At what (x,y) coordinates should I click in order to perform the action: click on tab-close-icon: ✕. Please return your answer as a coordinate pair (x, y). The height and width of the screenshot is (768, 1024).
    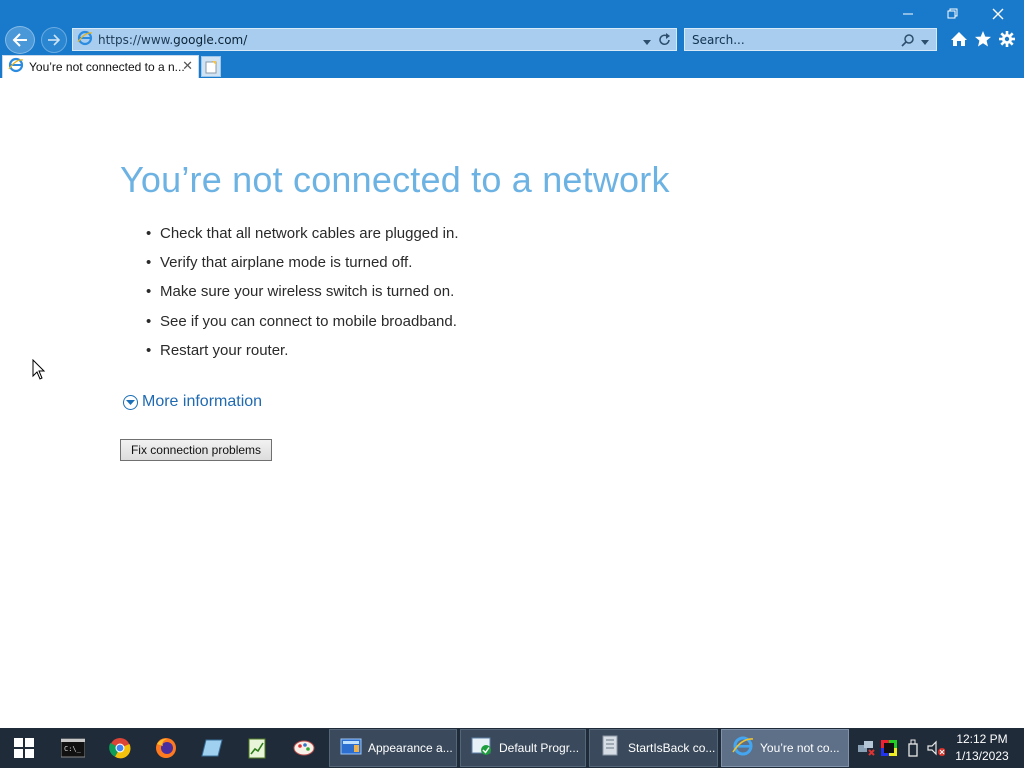
    Looking at the image, I should click on (187, 66).